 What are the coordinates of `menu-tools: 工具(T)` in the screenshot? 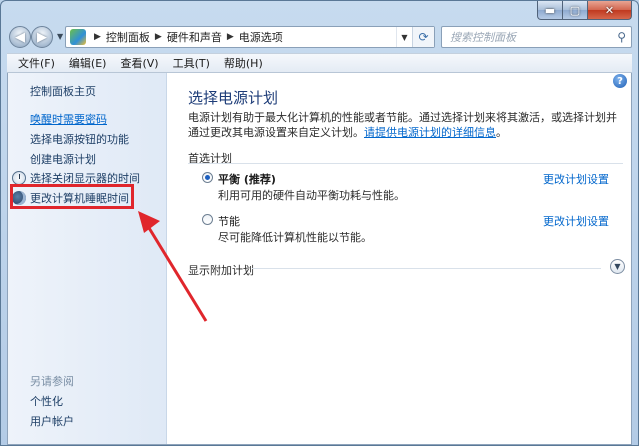 It's located at (191, 63).